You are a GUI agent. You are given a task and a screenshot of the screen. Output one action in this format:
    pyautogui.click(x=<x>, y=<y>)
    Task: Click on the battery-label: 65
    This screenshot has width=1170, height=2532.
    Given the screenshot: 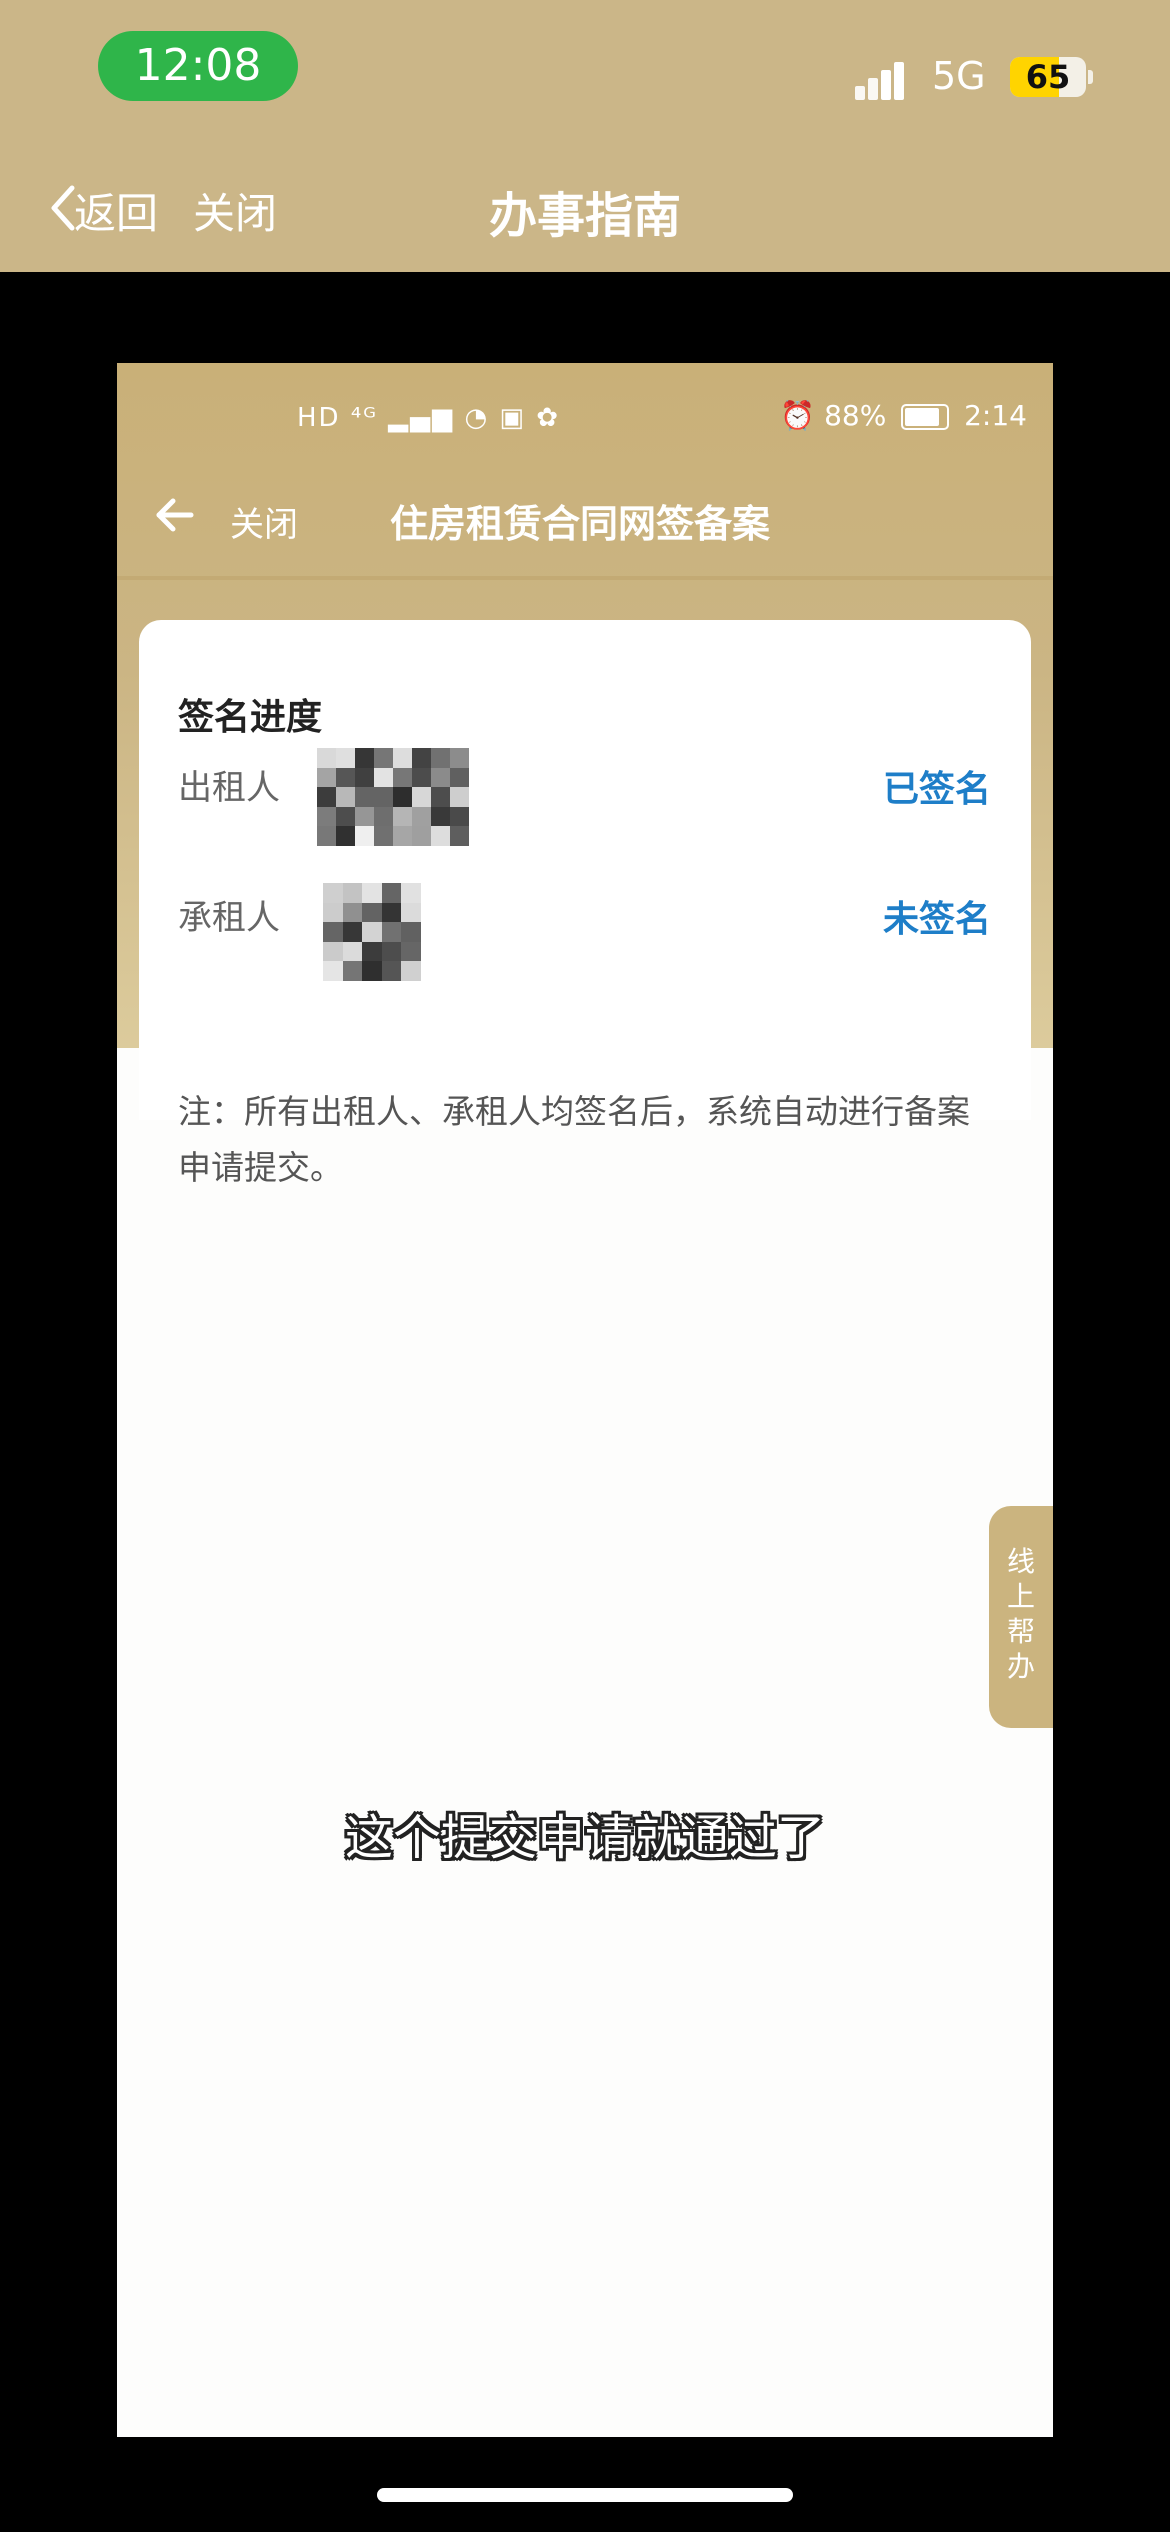 What is the action you would take?
    pyautogui.click(x=1048, y=77)
    